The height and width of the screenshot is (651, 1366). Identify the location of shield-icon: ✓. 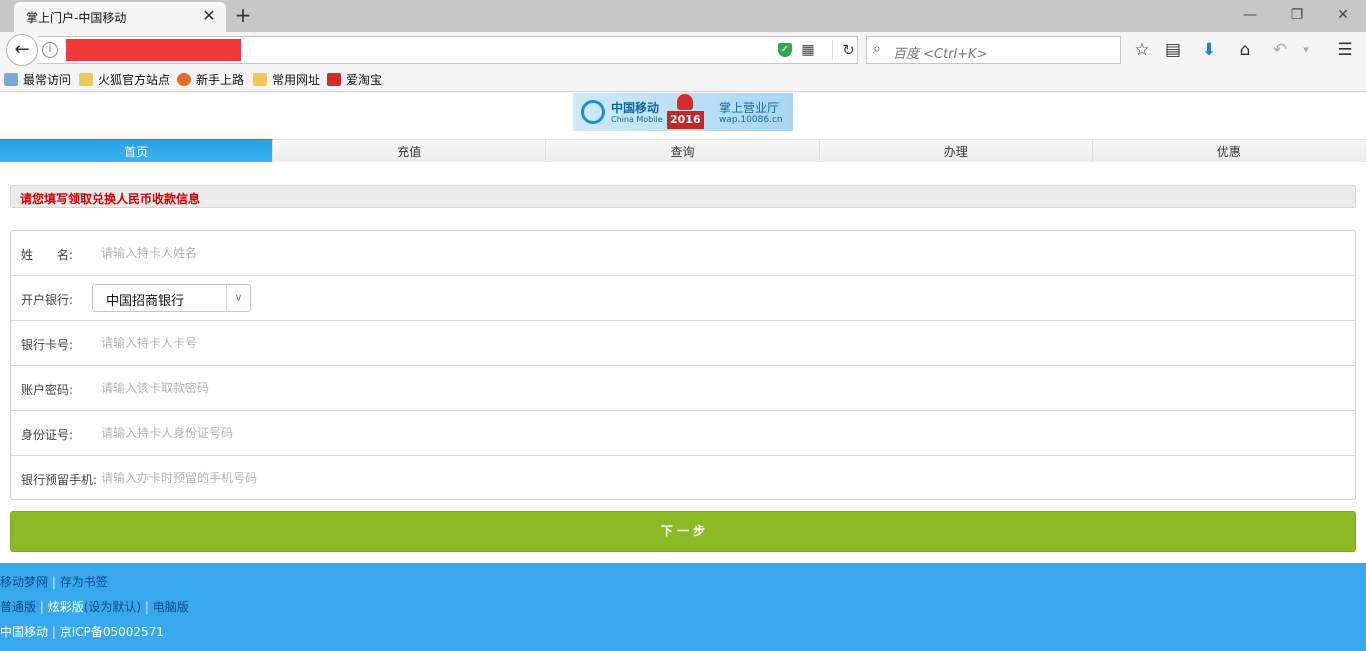
(785, 50).